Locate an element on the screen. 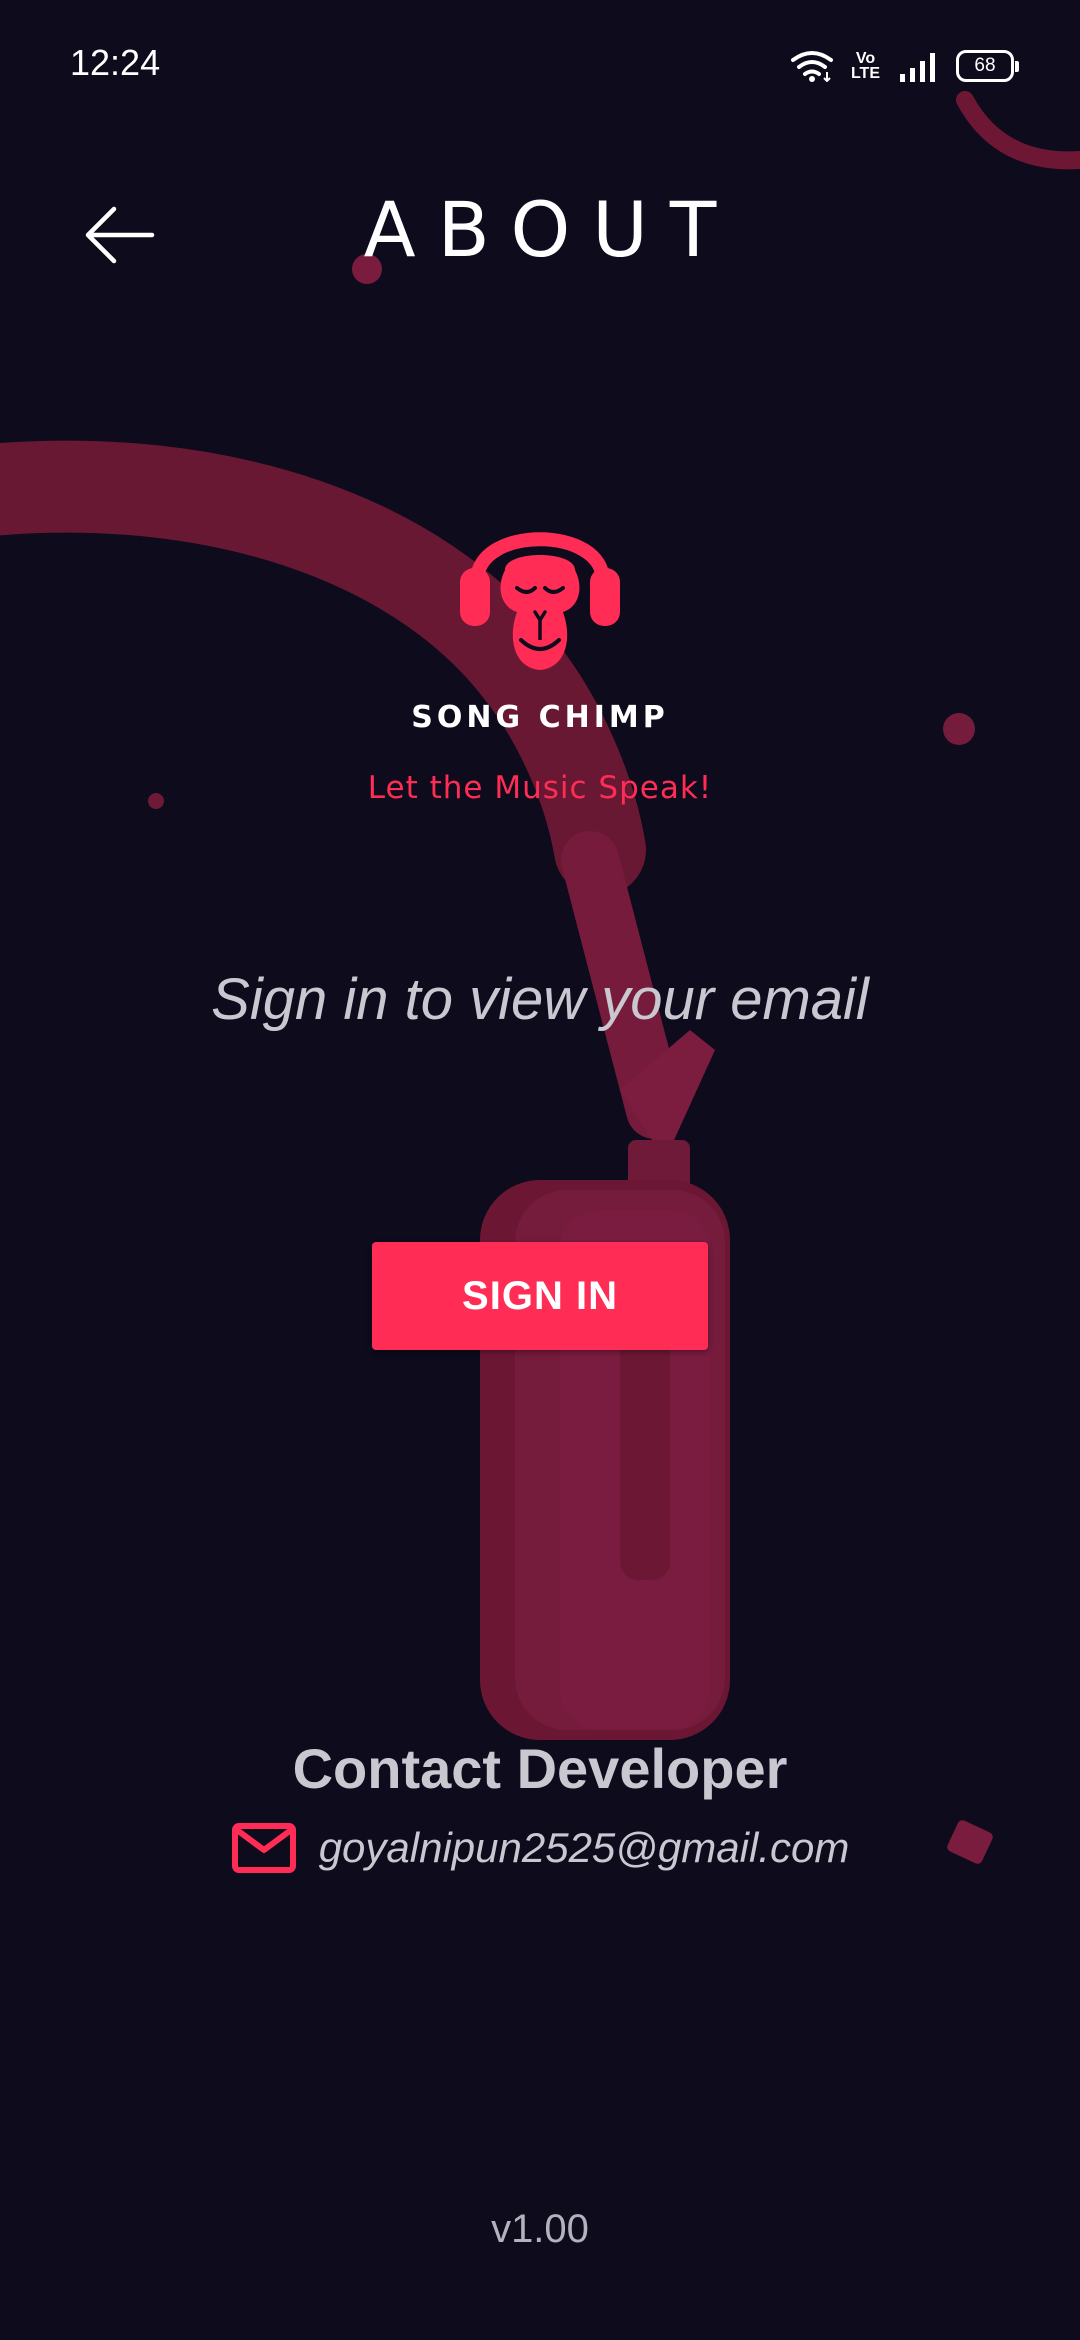 Image resolution: width=1080 pixels, height=2340 pixels. contact-email-row: goyalnipun2525@gmail.com is located at coordinates (540, 1848).